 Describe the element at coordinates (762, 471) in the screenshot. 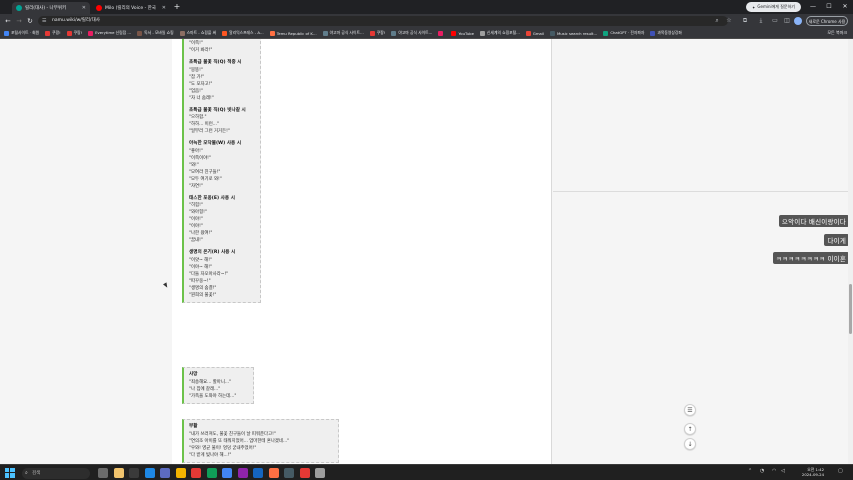

I see `network-icon: ◔` at that location.